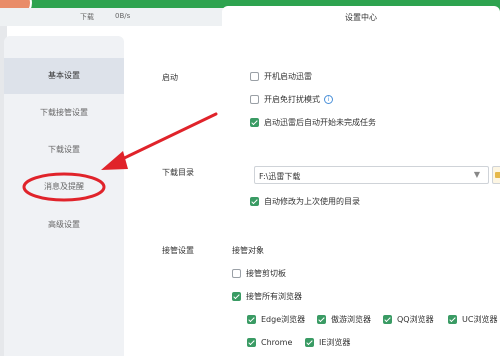 This screenshot has width=500, height=356. Describe the element at coordinates (274, 296) in the screenshot. I see `all-browsers-label: 接管所有浏览器` at that location.